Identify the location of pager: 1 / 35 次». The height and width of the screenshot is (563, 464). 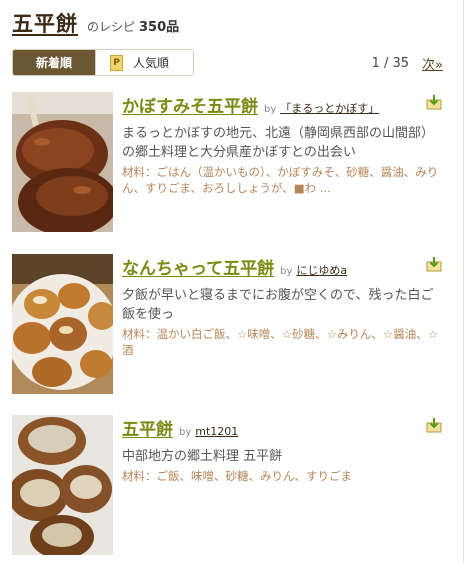
(407, 63).